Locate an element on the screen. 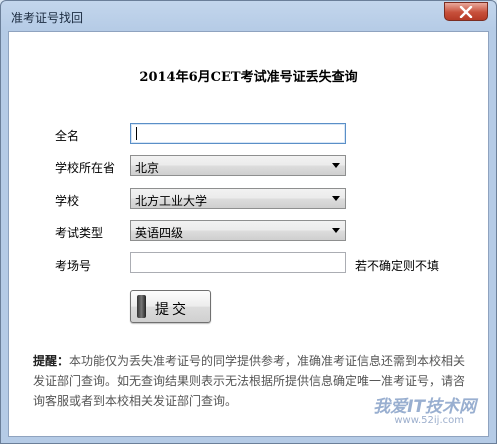 This screenshot has width=497, height=444. window-title: 准考证号找回 is located at coordinates (47, 18).